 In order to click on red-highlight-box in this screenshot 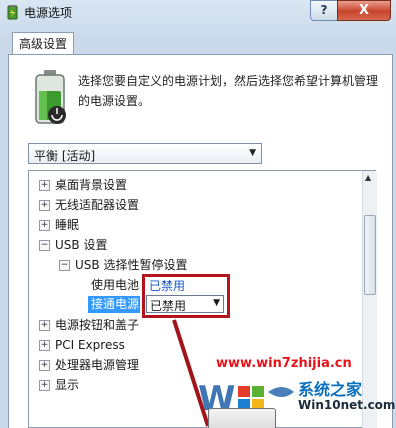, I will do `click(186, 296)`.